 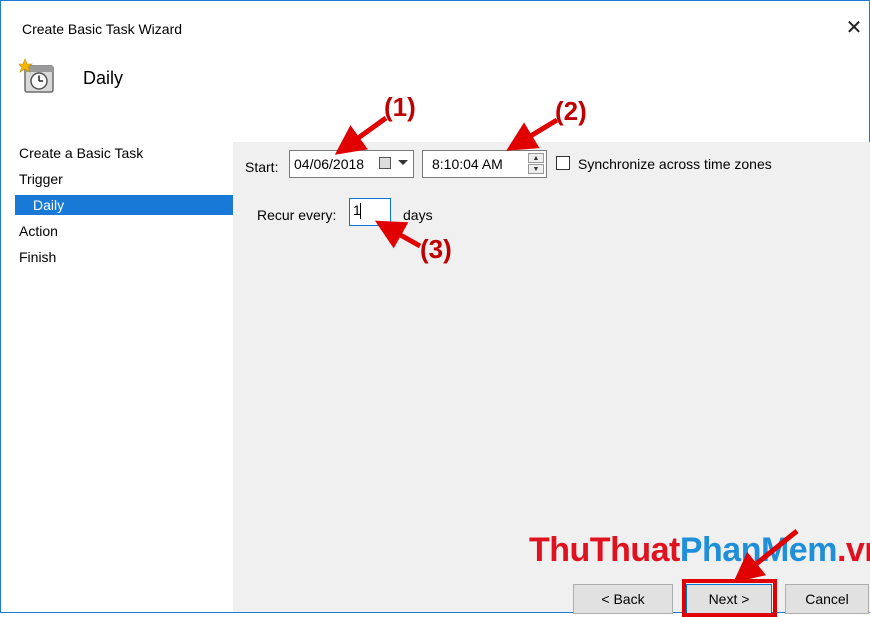 I want to click on close-icon: ✕, so click(x=854, y=28).